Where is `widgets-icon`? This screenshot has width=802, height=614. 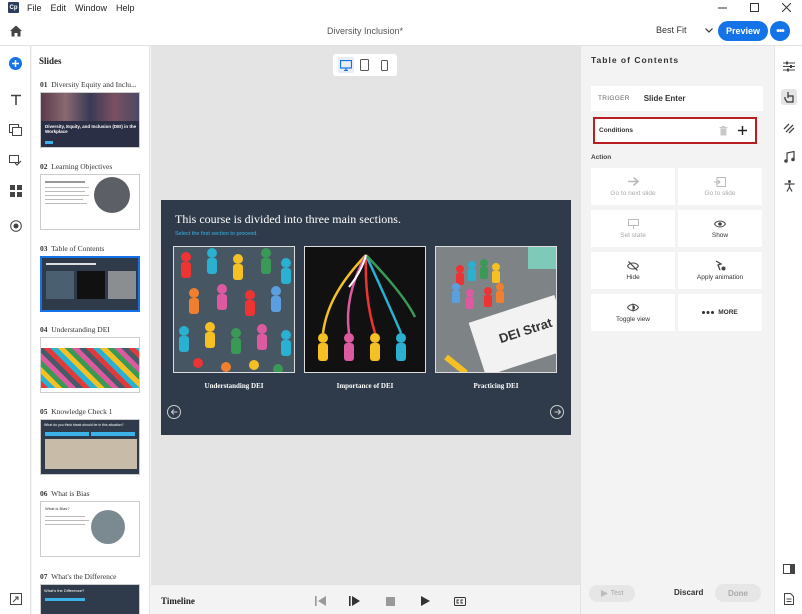 widgets-icon is located at coordinates (15, 190).